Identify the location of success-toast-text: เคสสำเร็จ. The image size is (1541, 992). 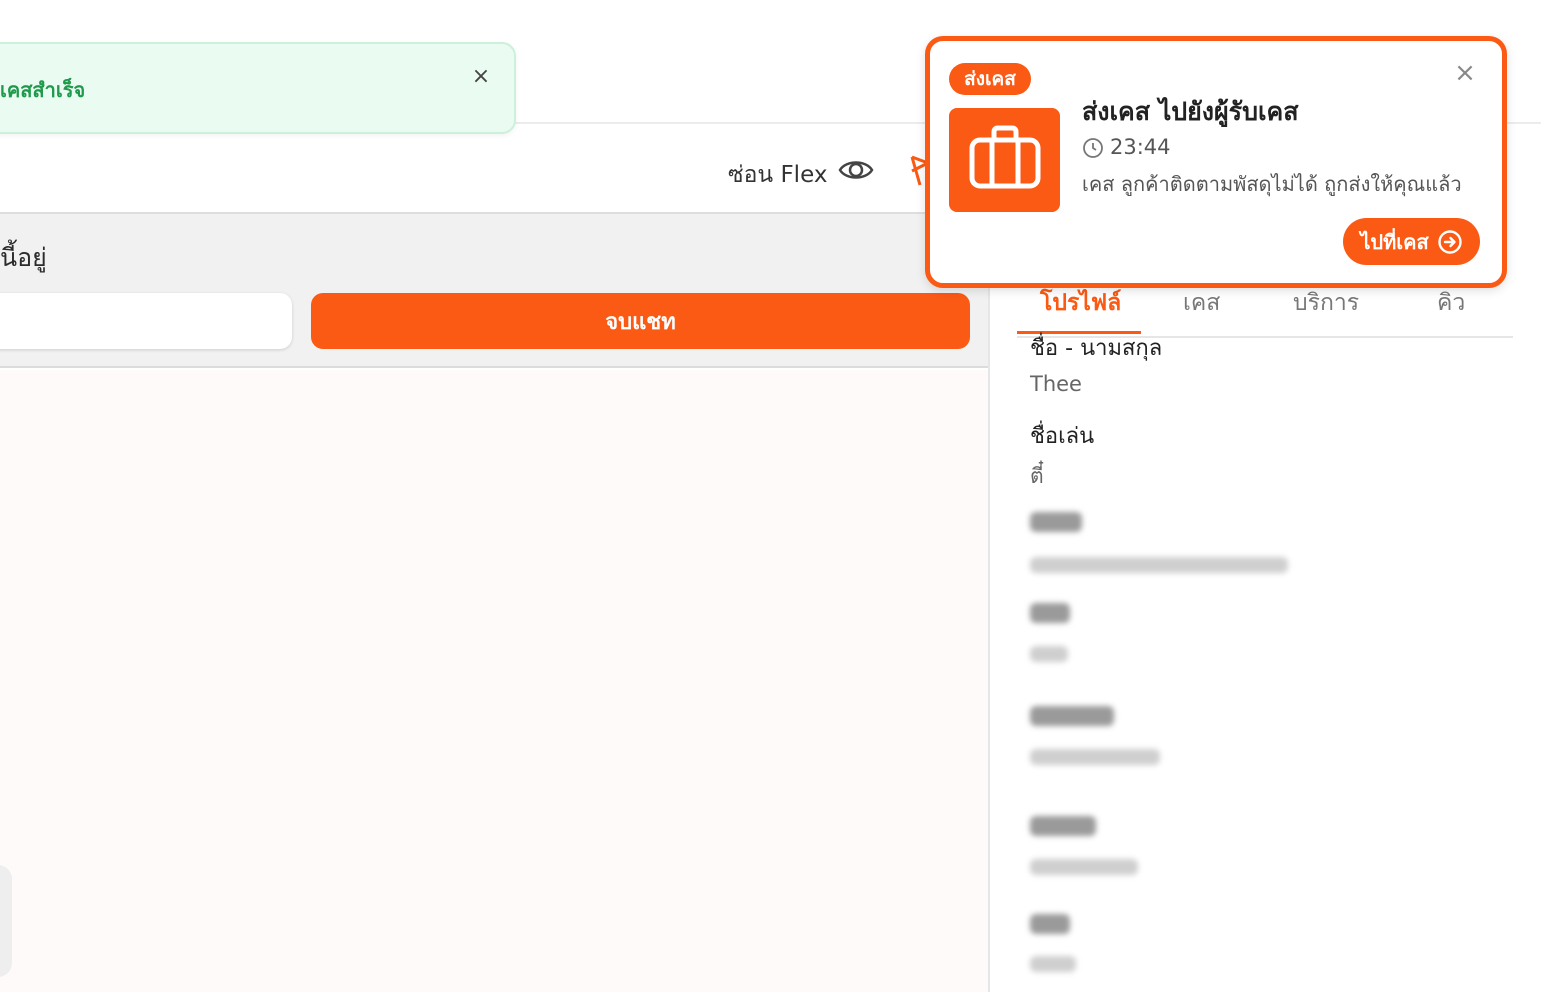
(43, 90).